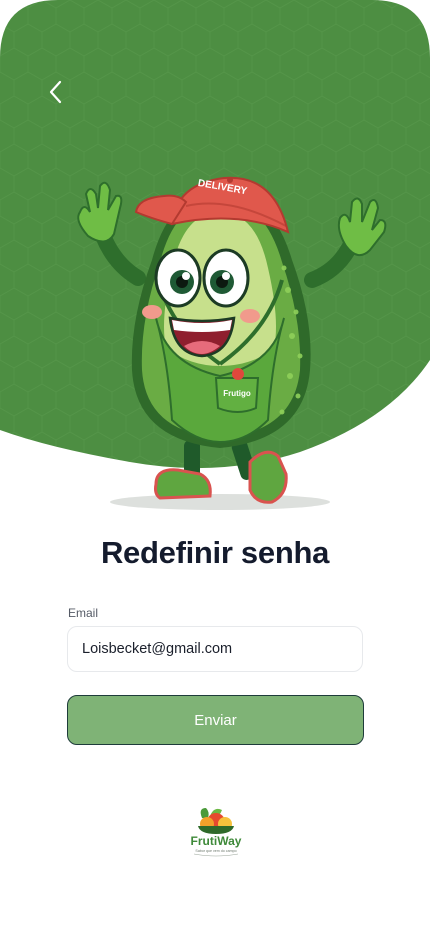 Image resolution: width=430 pixels, height=932 pixels. Describe the element at coordinates (215, 552) in the screenshot. I see `page-title: Redefinir senha` at that location.